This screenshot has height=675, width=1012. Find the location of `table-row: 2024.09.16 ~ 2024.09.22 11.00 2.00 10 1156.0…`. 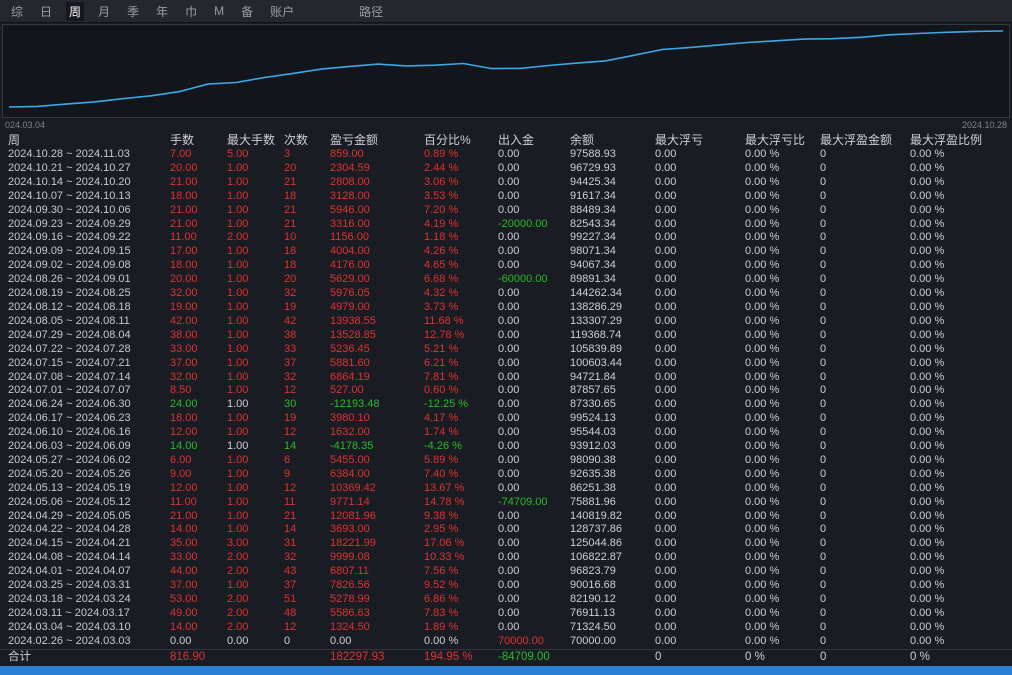

table-row: 2024.09.16 ~ 2024.09.22 11.00 2.00 10 1156.0… is located at coordinates (506, 238).